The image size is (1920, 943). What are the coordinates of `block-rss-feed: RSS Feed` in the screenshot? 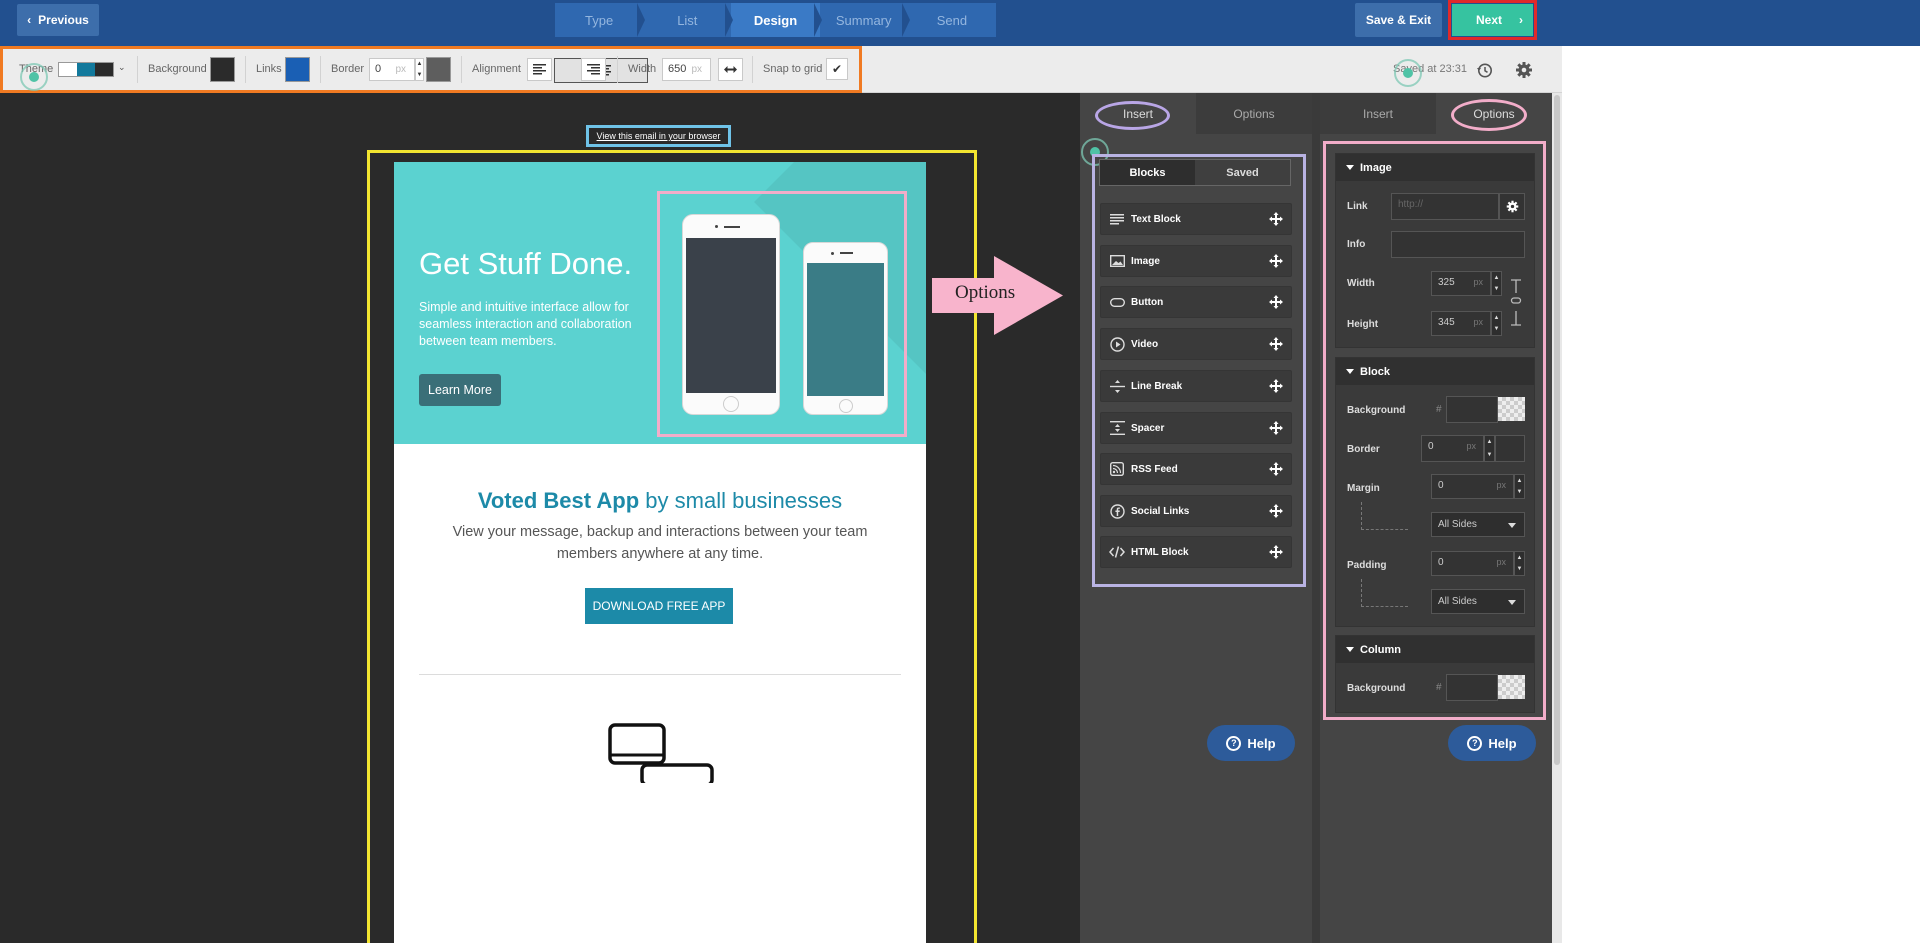 It's located at (1196, 469).